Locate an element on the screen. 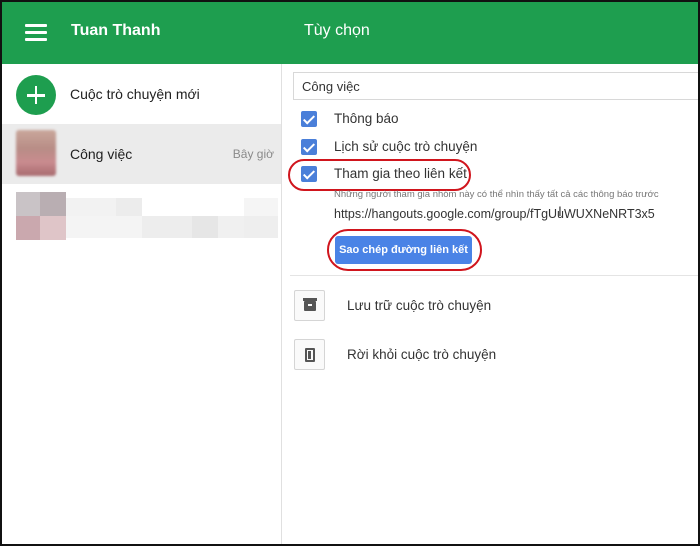 The image size is (700, 546). new-conversation-button: Cuộc trò chuyện mới is located at coordinates (142, 94).